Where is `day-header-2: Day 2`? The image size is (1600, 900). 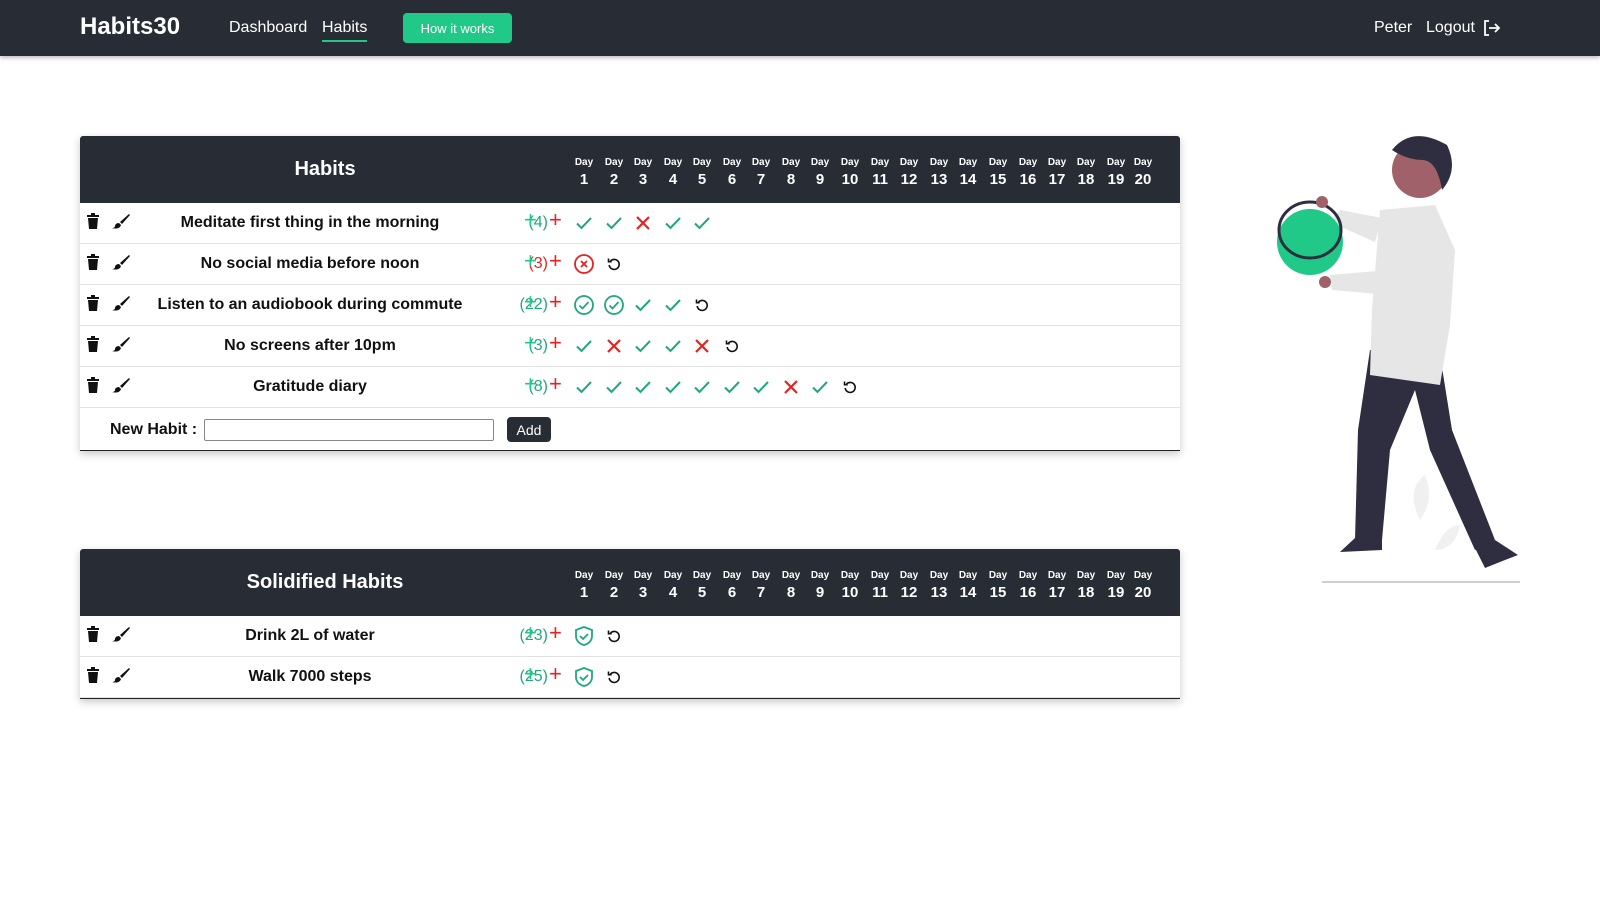
day-header-2: Day 2 is located at coordinates (614, 174).